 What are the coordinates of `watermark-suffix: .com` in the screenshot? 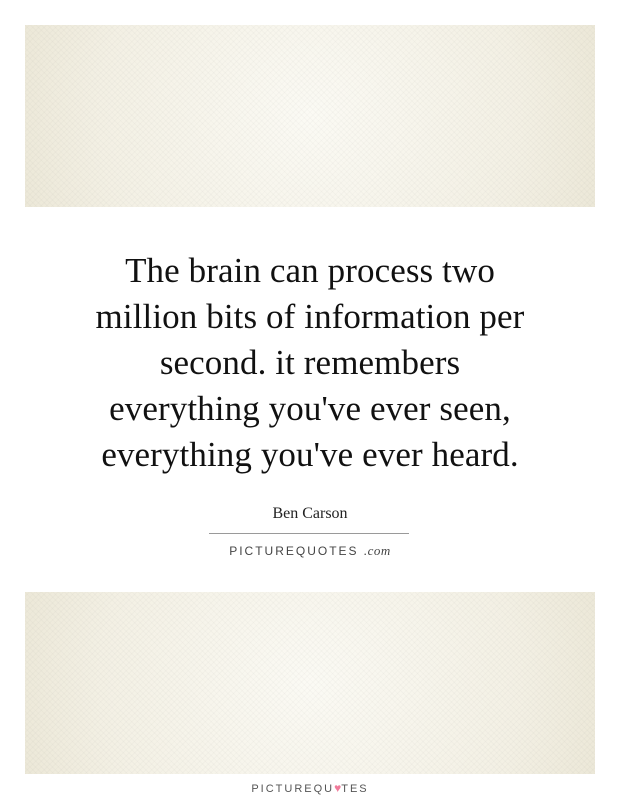 It's located at (377, 550).